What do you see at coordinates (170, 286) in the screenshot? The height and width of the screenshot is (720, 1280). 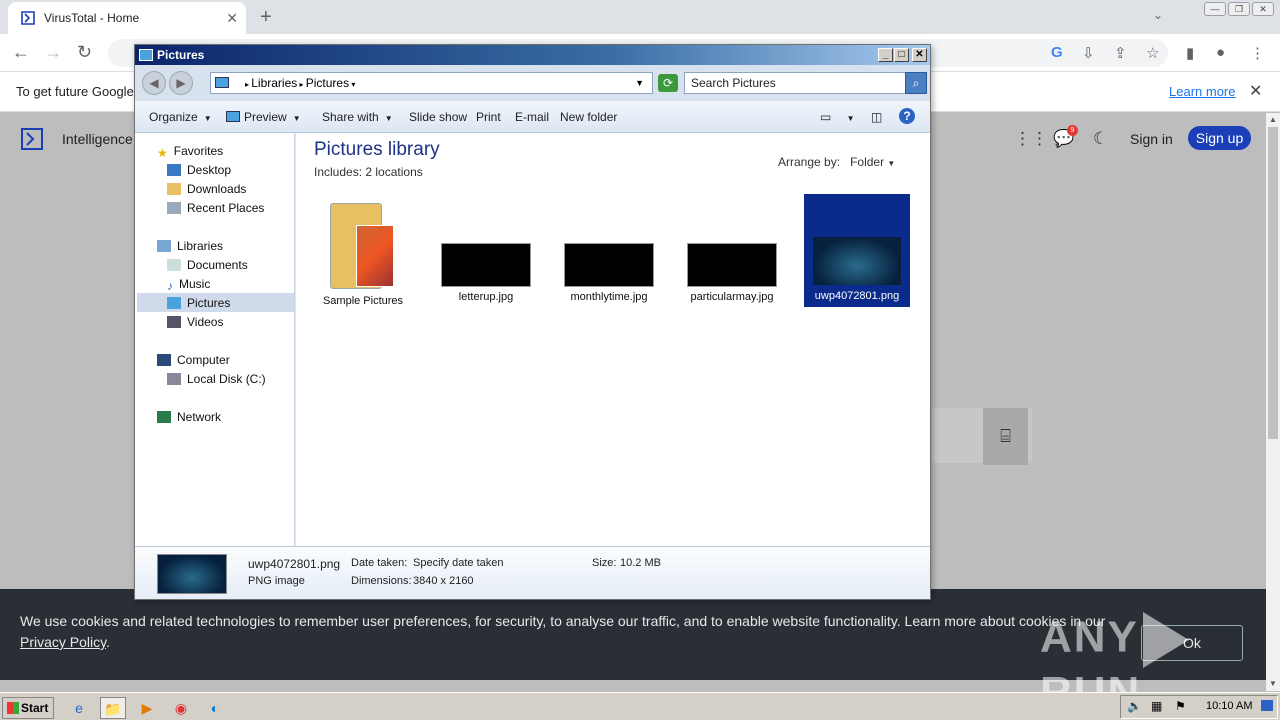 I see `music-icon: ♪` at bounding box center [170, 286].